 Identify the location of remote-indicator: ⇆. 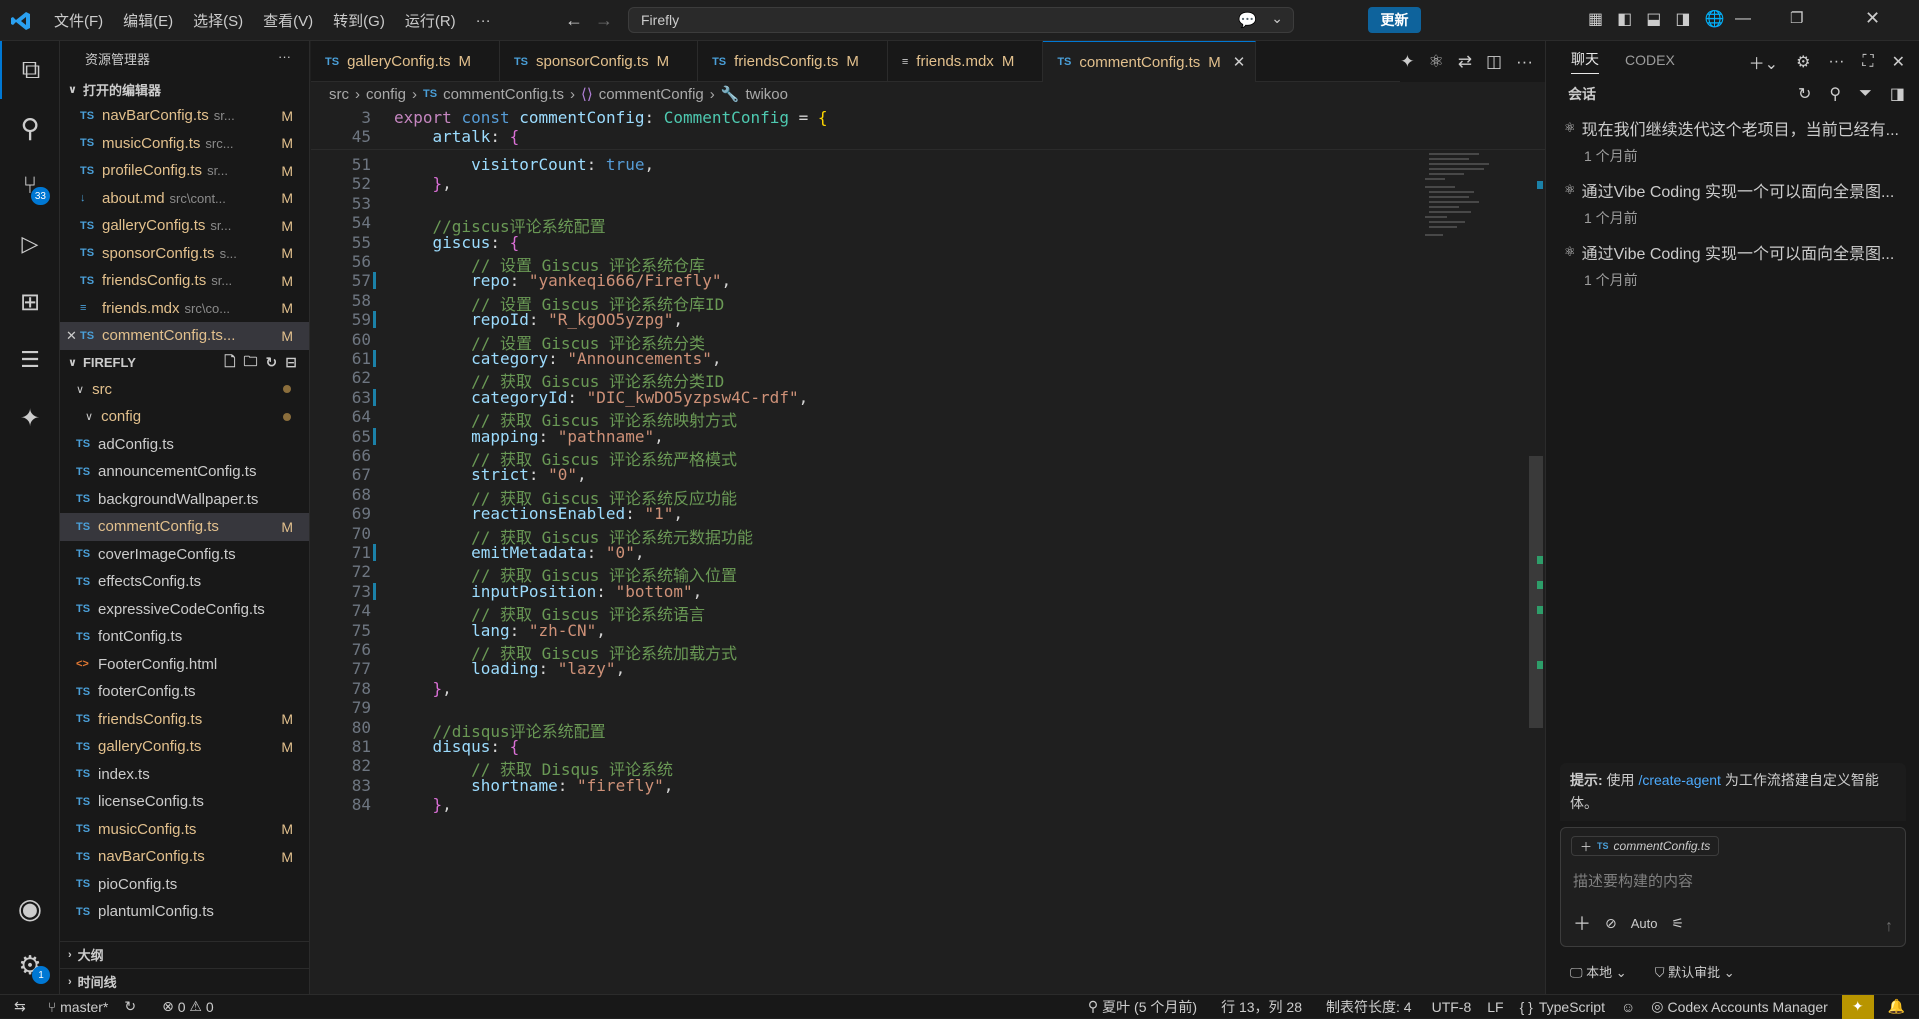
(20, 1006).